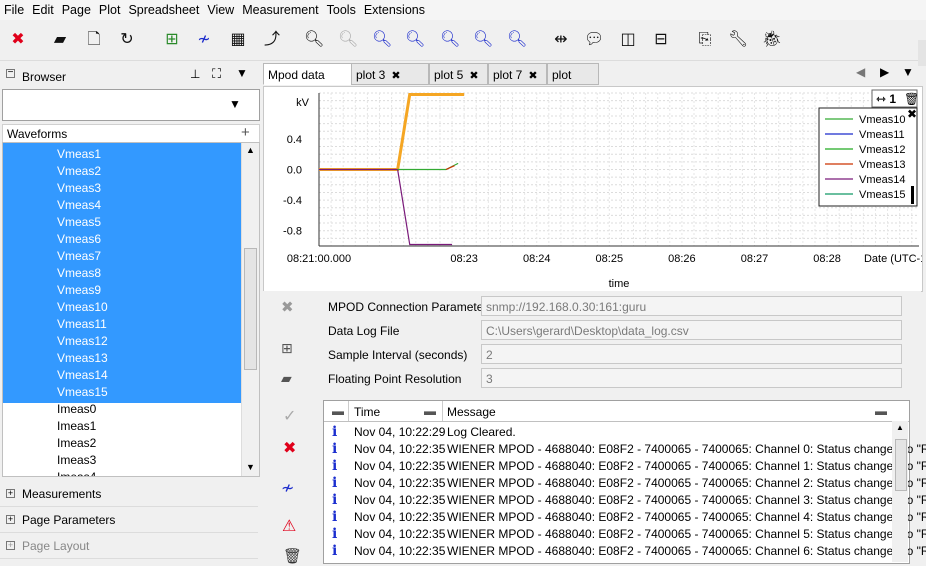  What do you see at coordinates (76, 409) in the screenshot?
I see `waveform-item: Imeas0` at bounding box center [76, 409].